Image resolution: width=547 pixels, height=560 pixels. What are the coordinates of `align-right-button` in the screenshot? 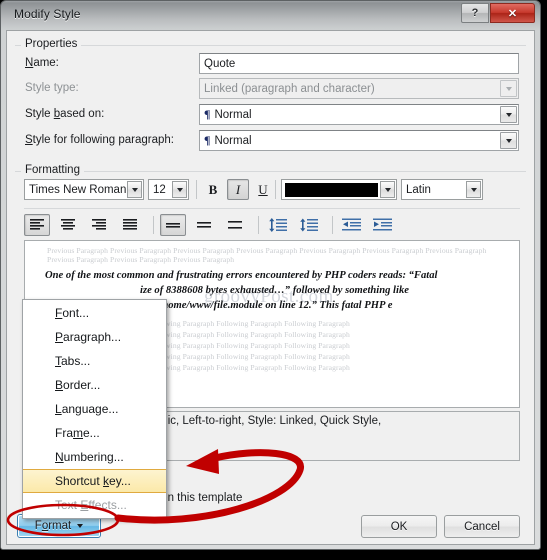 It's located at (99, 225).